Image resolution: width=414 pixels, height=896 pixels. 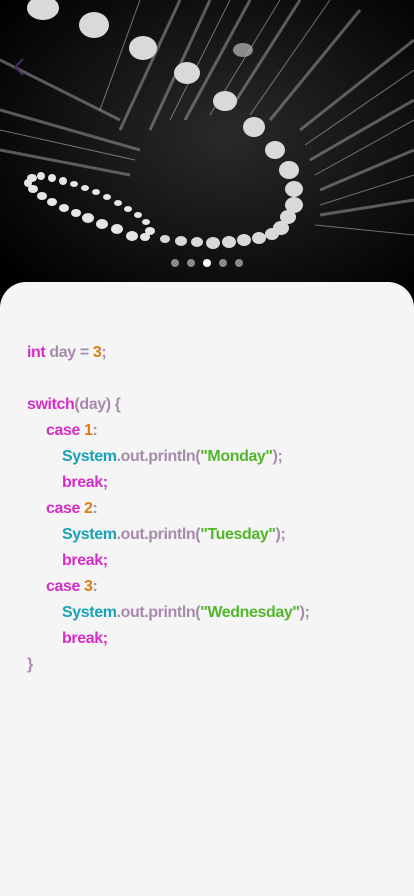 I want to click on page-dot-active, so click(x=207, y=263).